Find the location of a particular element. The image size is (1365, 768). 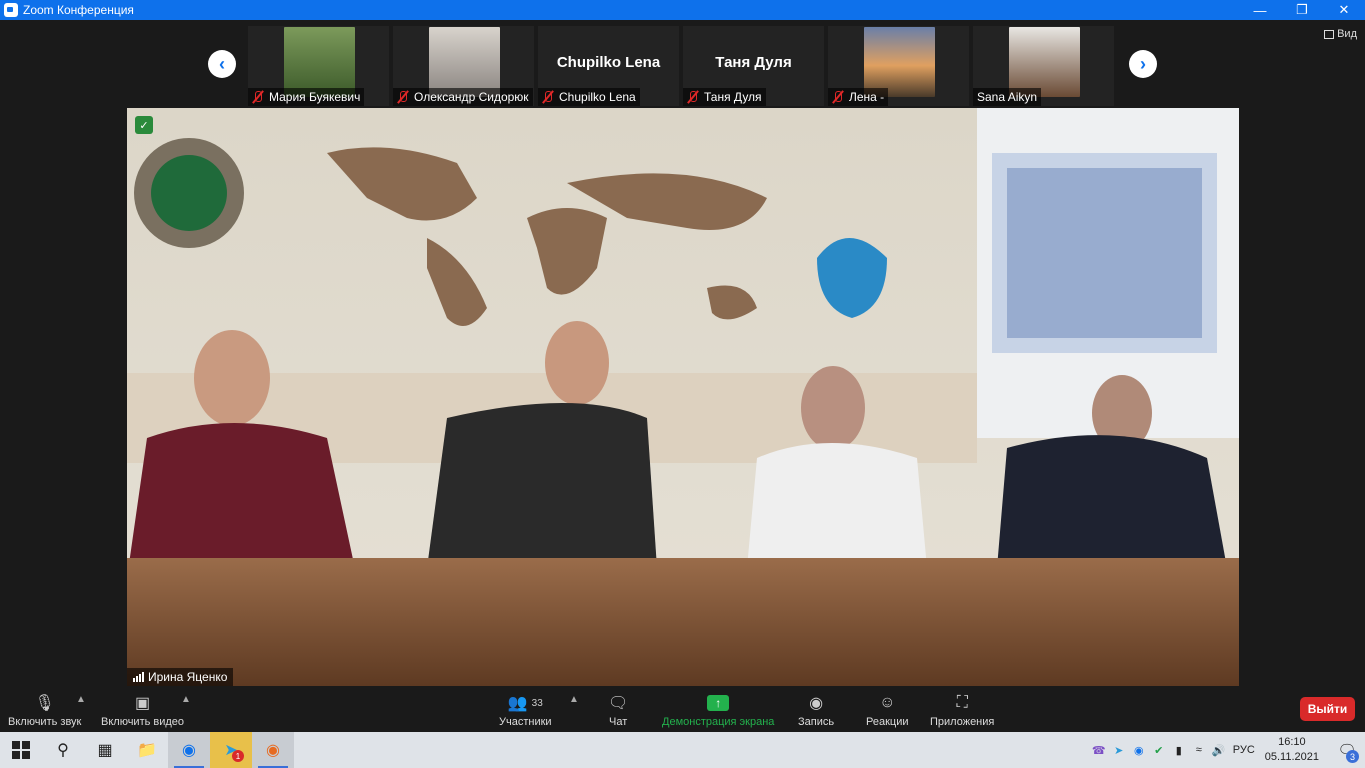

start-video-label: Включить видео is located at coordinates (143, 722).